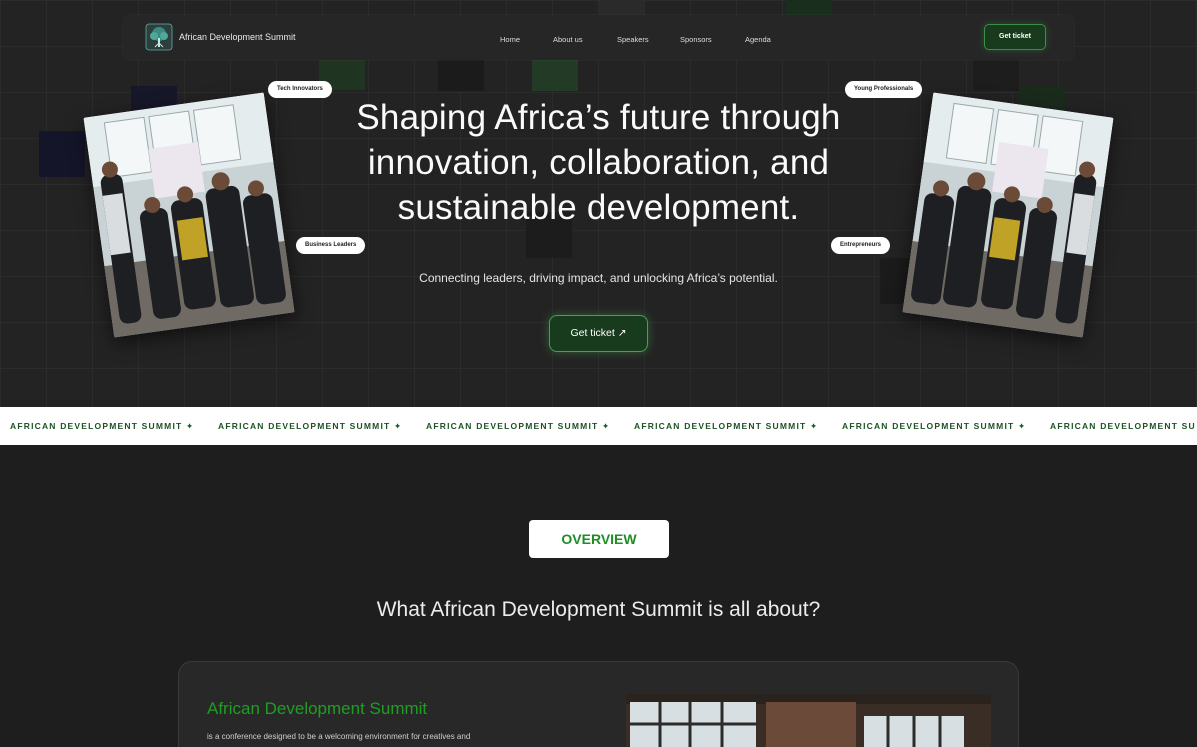  Describe the element at coordinates (861, 245) in the screenshot. I see `tag-entrepreneurs: Entrepreneurs` at that location.